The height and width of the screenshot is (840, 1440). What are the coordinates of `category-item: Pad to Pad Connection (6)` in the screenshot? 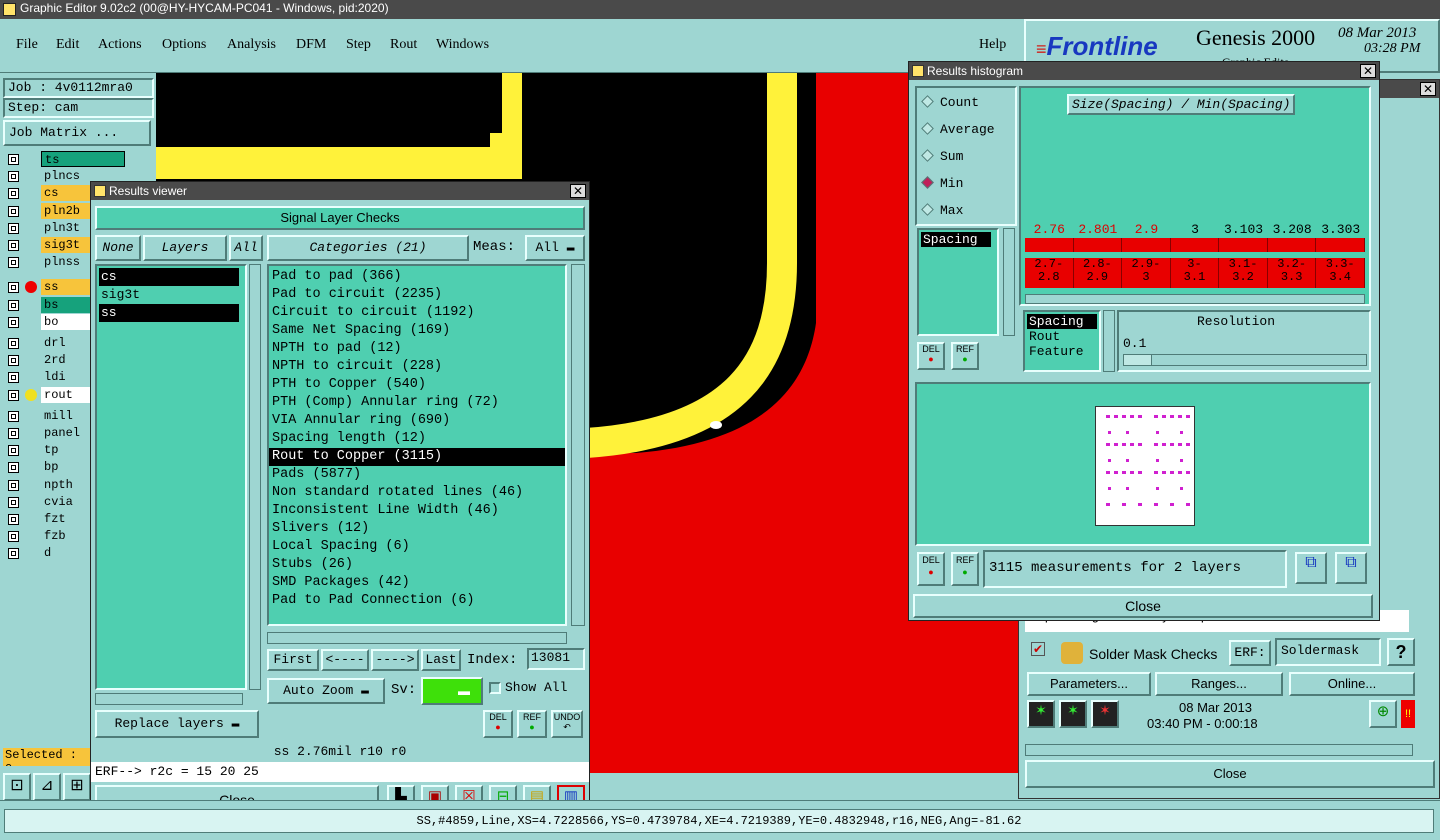 It's located at (417, 601).